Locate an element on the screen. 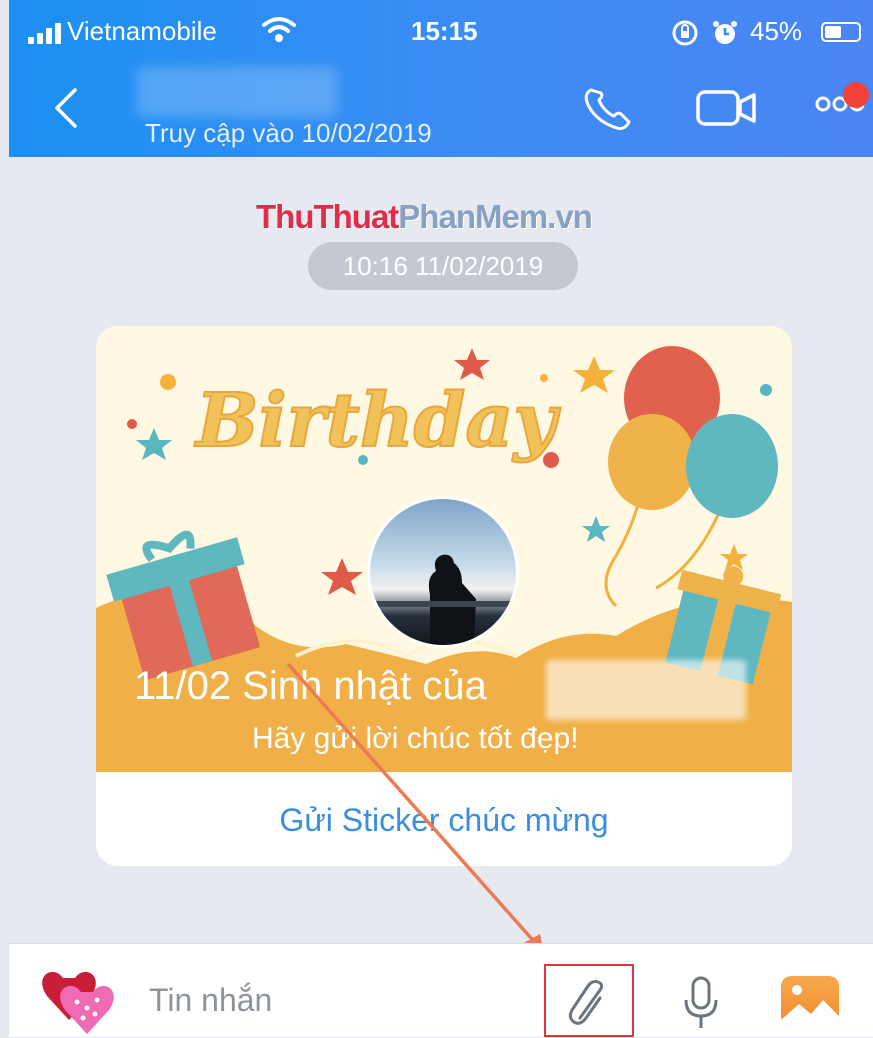  gallery-icon is located at coordinates (810, 1001).